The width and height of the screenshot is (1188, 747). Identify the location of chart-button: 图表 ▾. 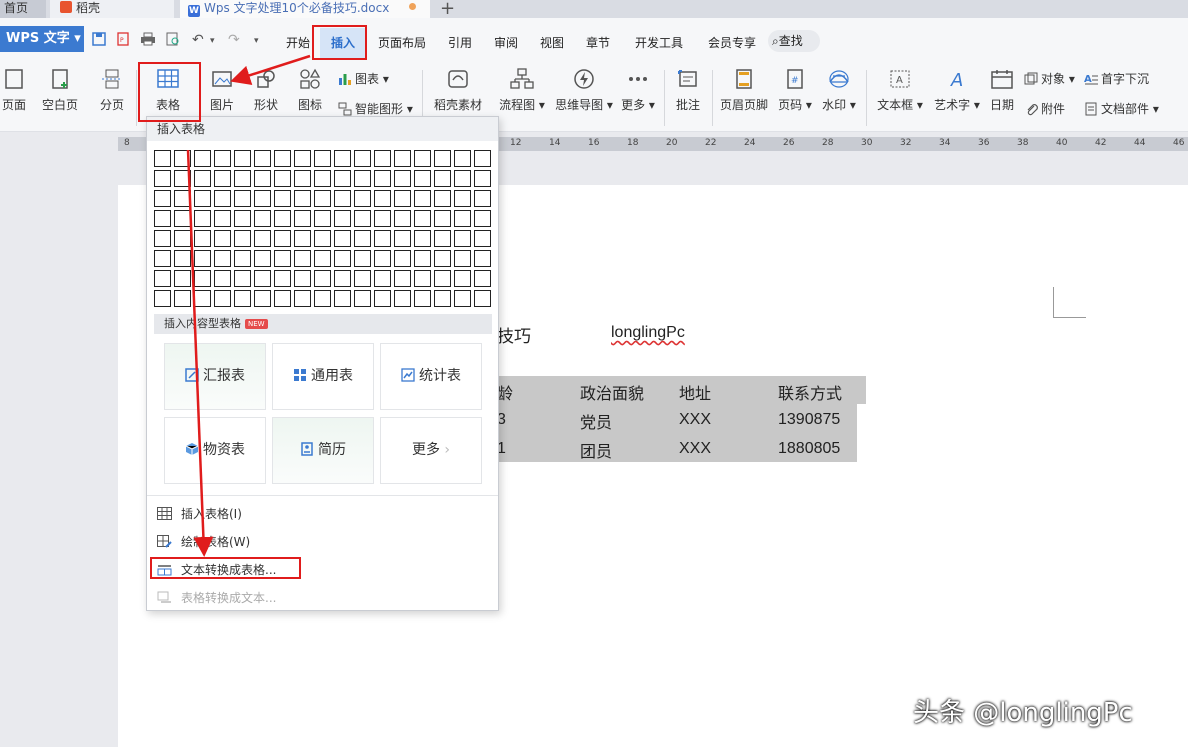
(363, 78).